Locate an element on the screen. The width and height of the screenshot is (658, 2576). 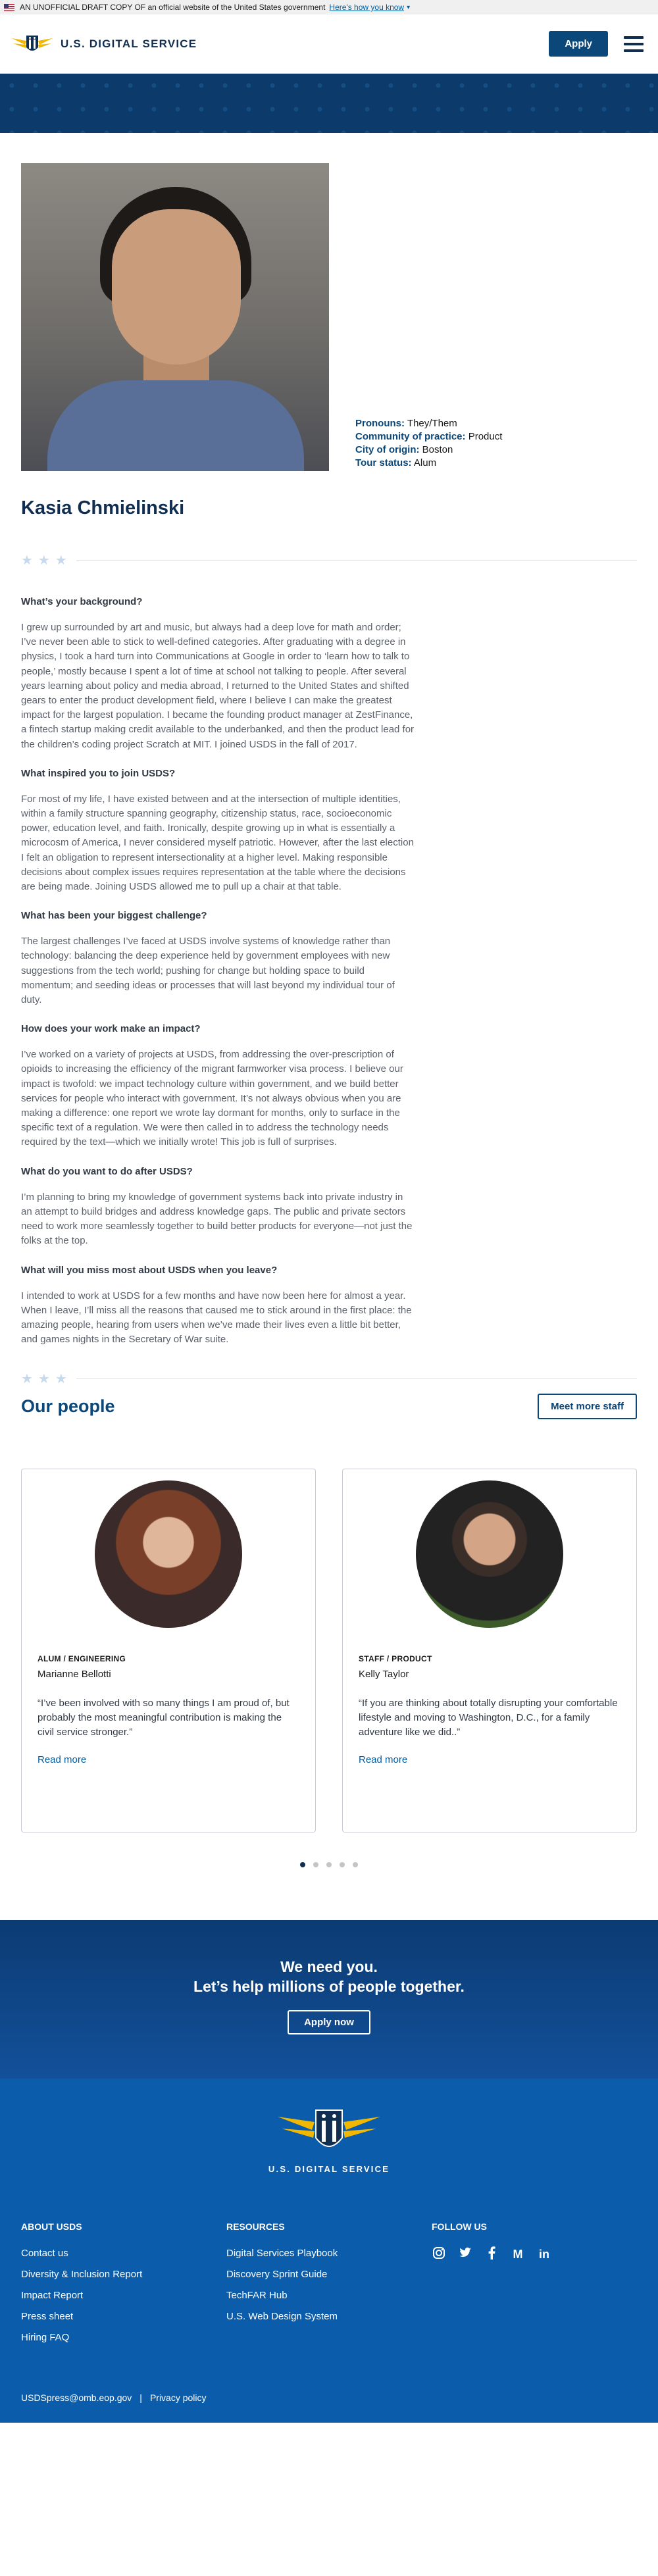
footer-resources-heading: RESOURCES is located at coordinates (256, 2227).